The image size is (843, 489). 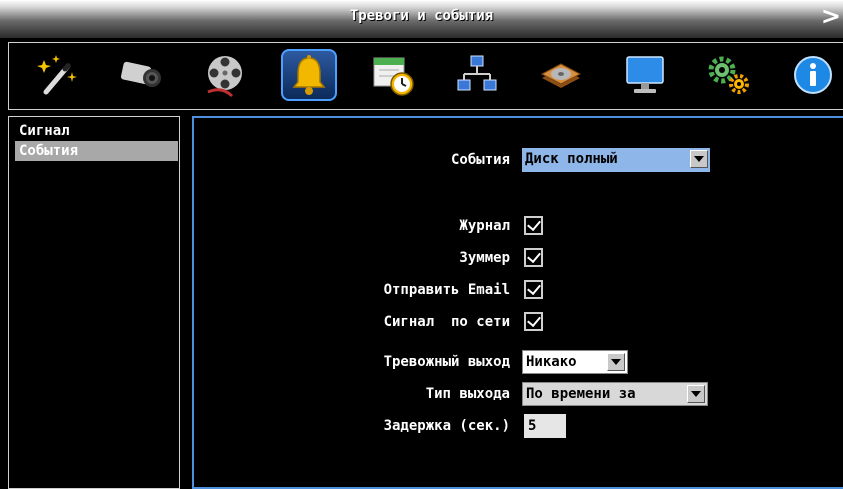 I want to click on display-button, so click(x=645, y=75).